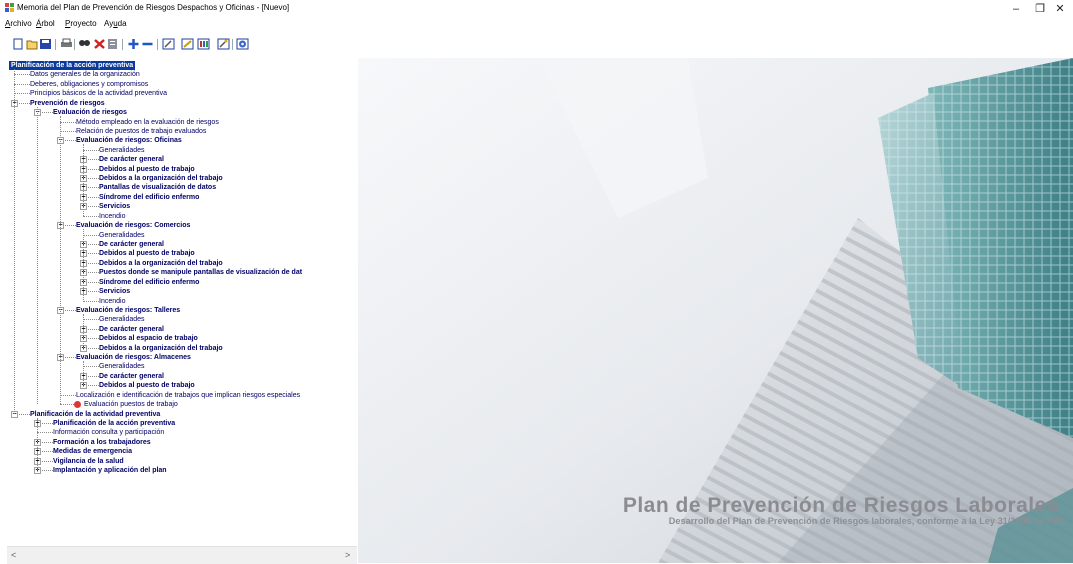 This screenshot has width=1073, height=564. I want to click on menu-archivo: Archivo, so click(18, 23).